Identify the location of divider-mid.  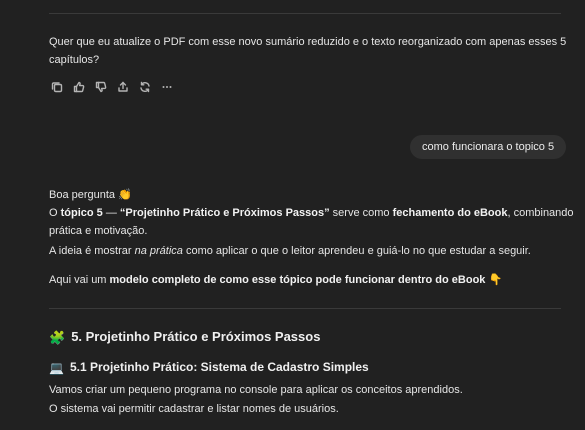
(305, 308).